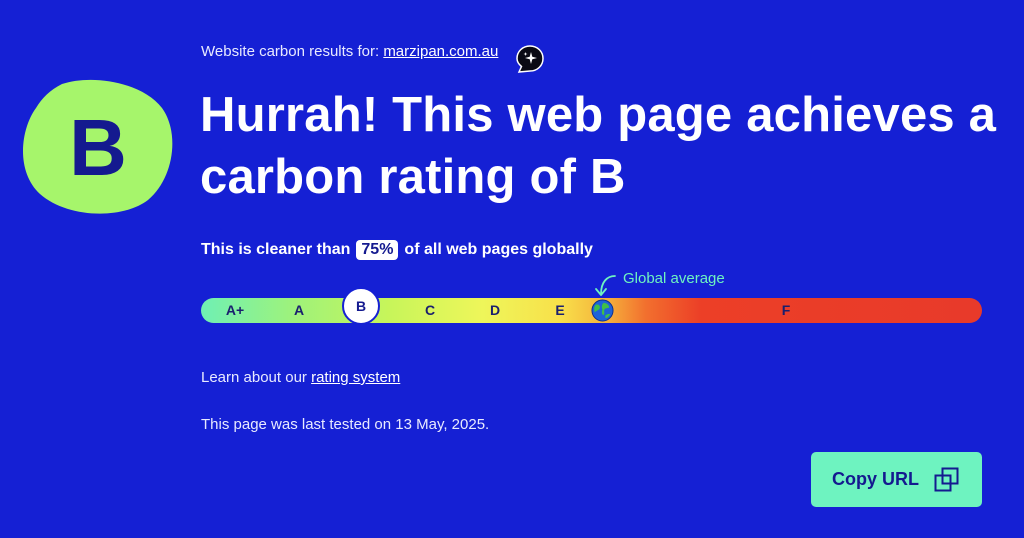 The height and width of the screenshot is (538, 1024). I want to click on rating-system-link: rating system, so click(355, 377).